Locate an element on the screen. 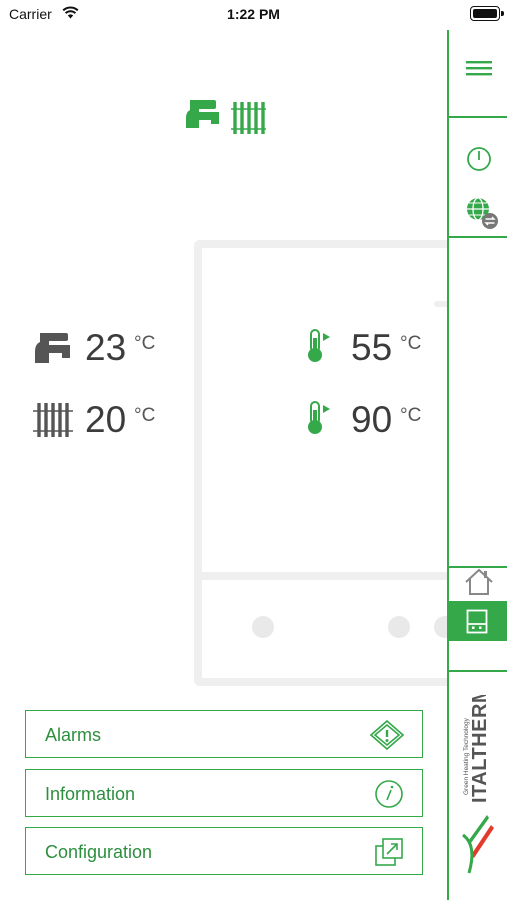 Image resolution: width=507 pixels, height=900 pixels. status-time: 1:22 PM is located at coordinates (253, 14).